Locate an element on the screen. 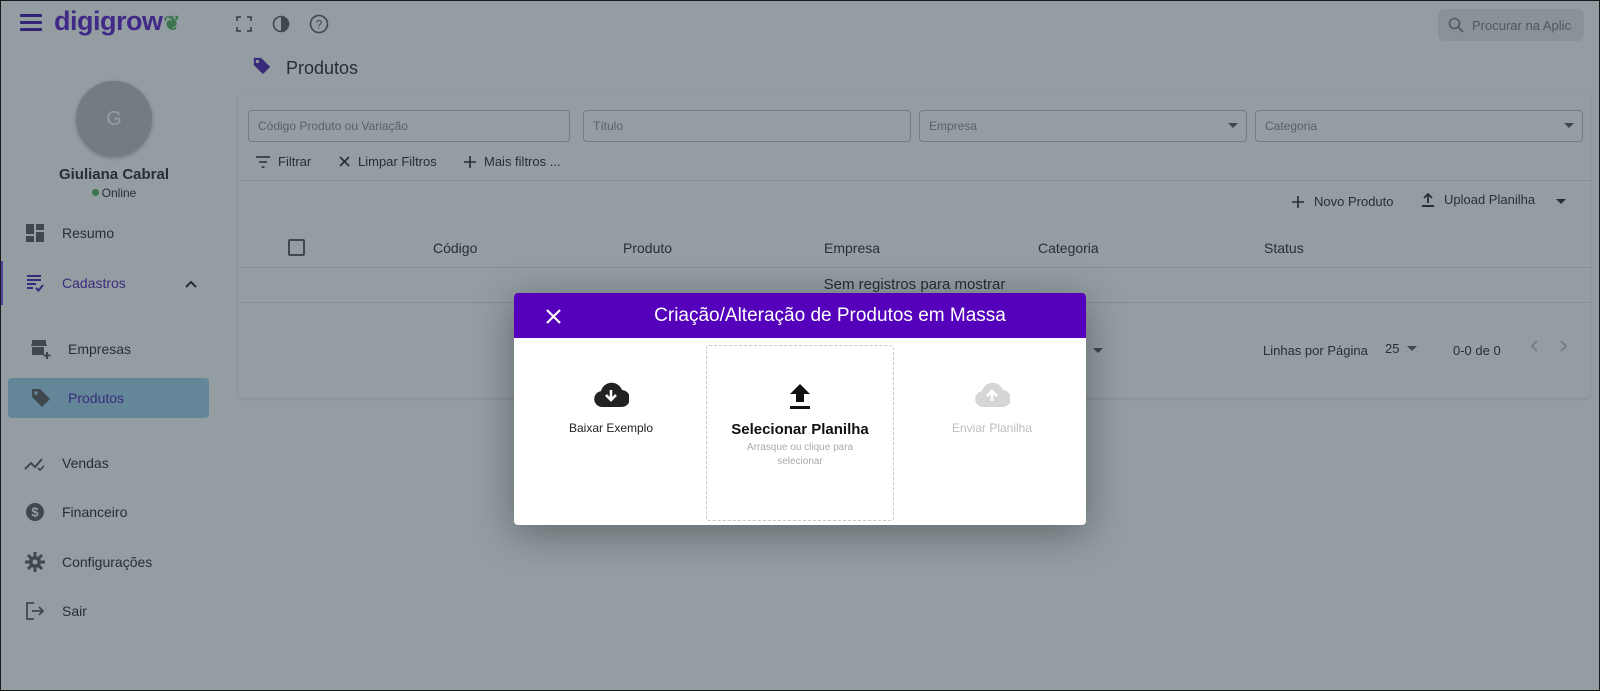 The width and height of the screenshot is (1600, 691). download-example-label: Baixar Exemplo is located at coordinates (611, 428).